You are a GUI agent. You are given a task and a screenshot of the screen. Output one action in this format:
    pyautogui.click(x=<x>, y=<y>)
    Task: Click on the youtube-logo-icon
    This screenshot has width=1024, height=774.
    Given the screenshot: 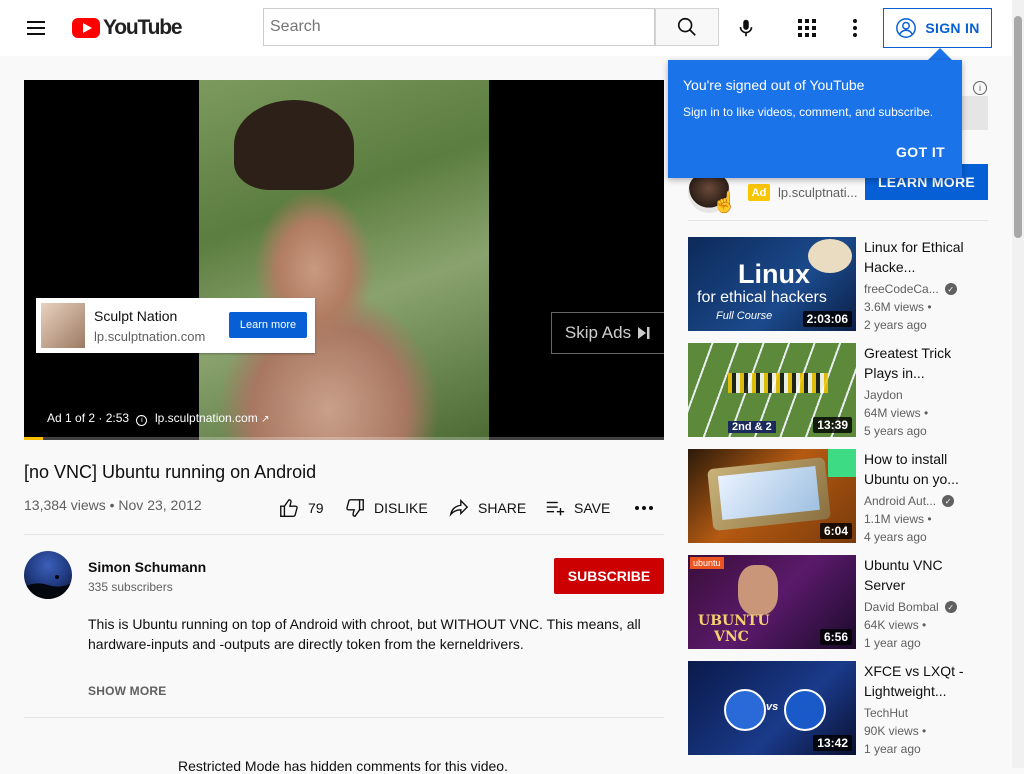 What is the action you would take?
    pyautogui.click(x=86, y=28)
    